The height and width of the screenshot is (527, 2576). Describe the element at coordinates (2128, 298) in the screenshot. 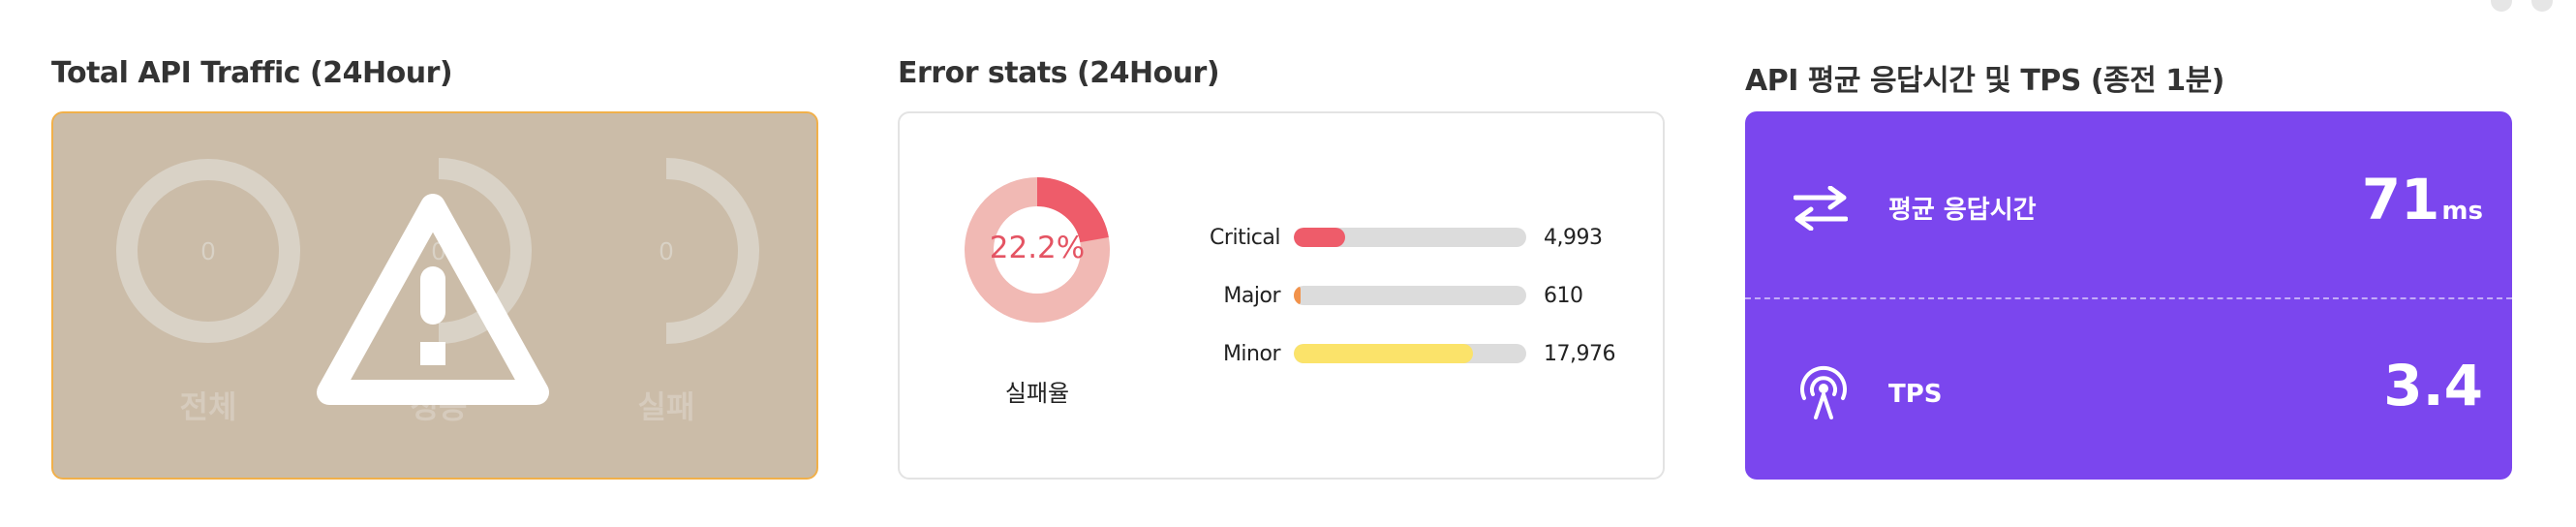

I see `perf-divider` at that location.